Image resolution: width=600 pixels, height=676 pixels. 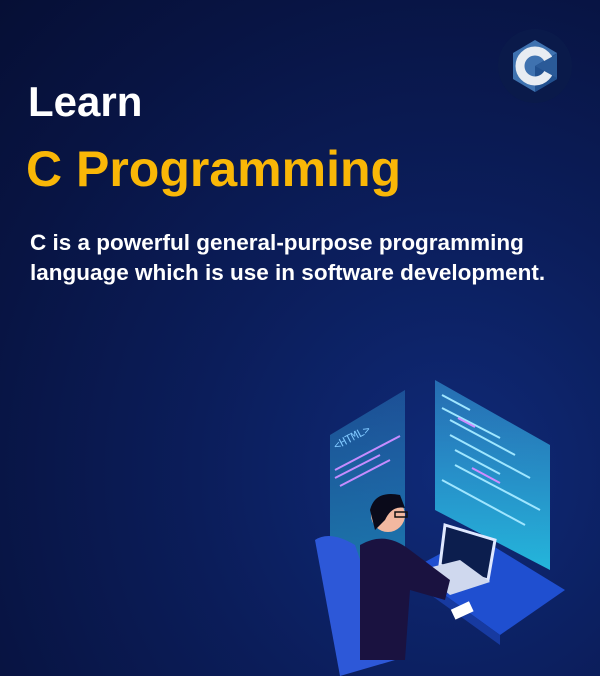 What do you see at coordinates (85, 101) in the screenshot?
I see `title-learn: Learn` at bounding box center [85, 101].